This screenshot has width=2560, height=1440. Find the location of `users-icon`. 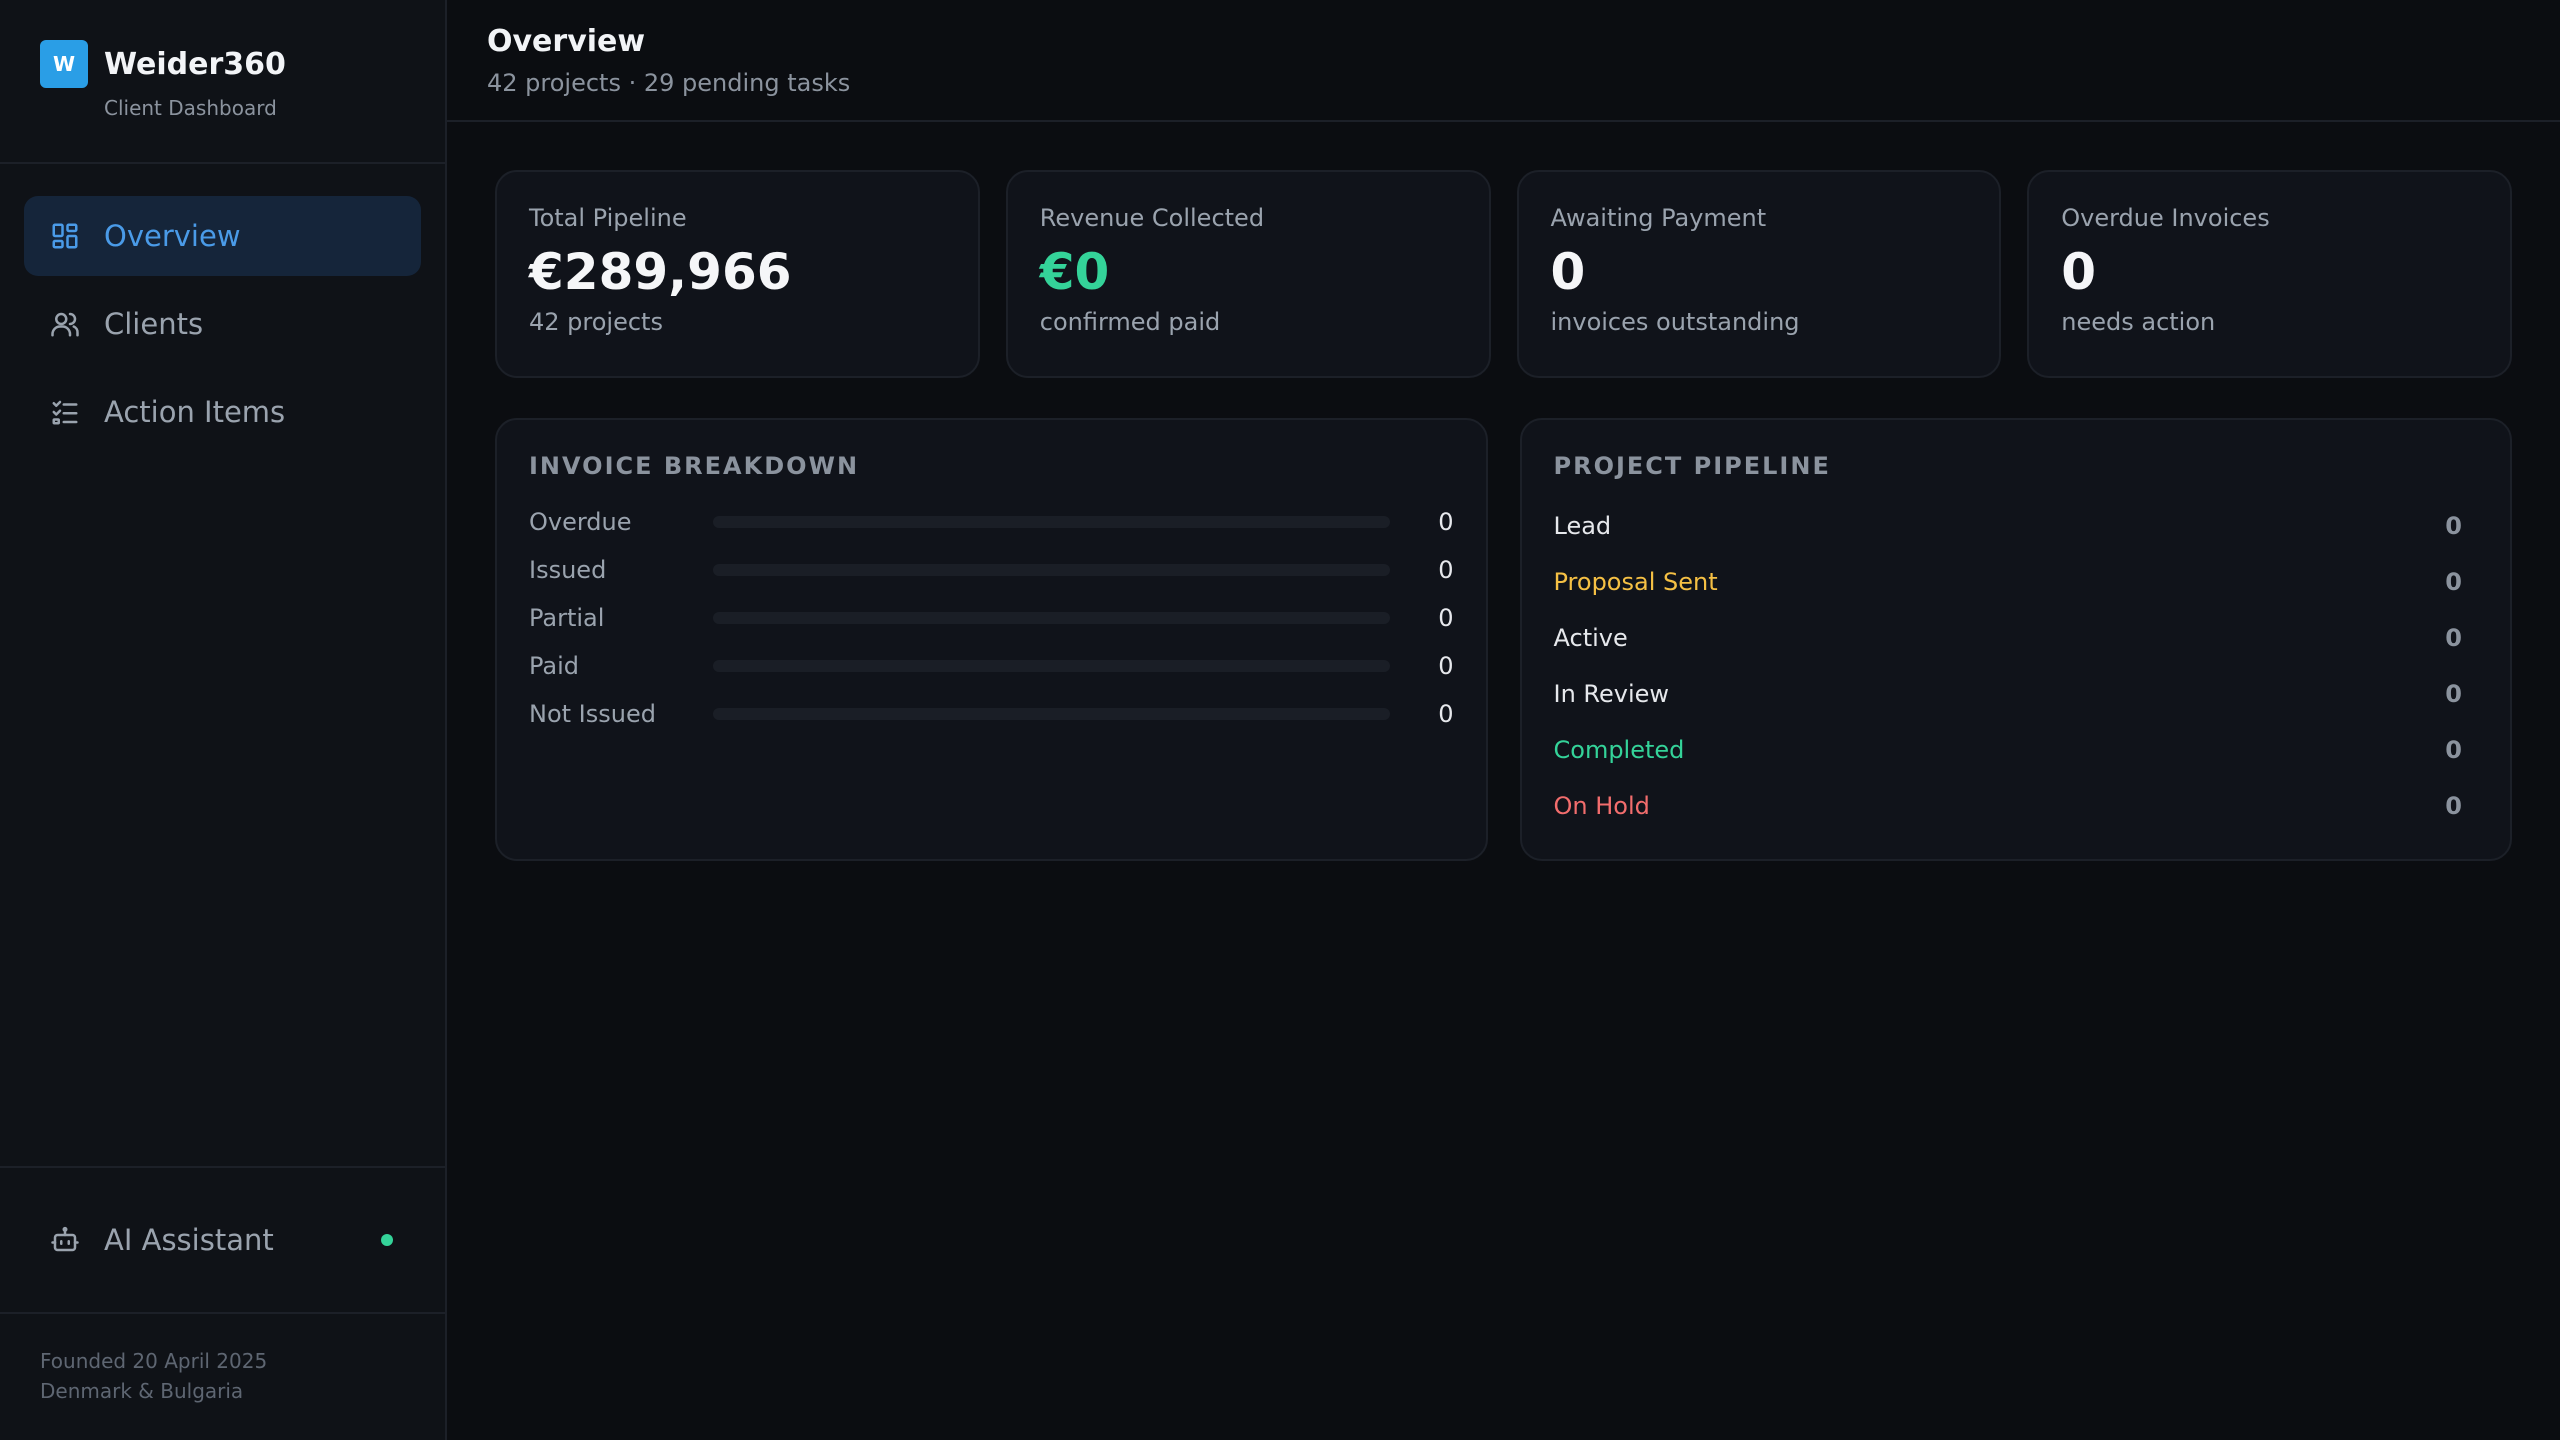

users-icon is located at coordinates (65, 324).